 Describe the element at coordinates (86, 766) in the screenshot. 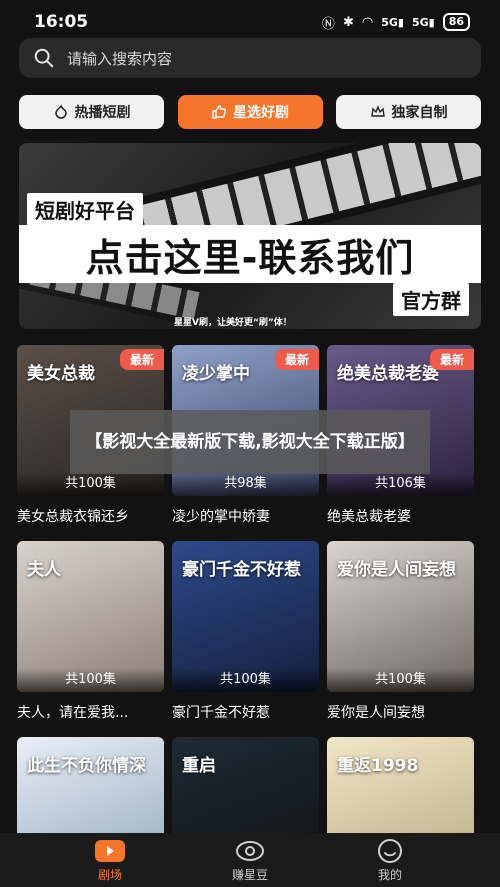

I see `poster-title-art: 此生不负你情深` at that location.